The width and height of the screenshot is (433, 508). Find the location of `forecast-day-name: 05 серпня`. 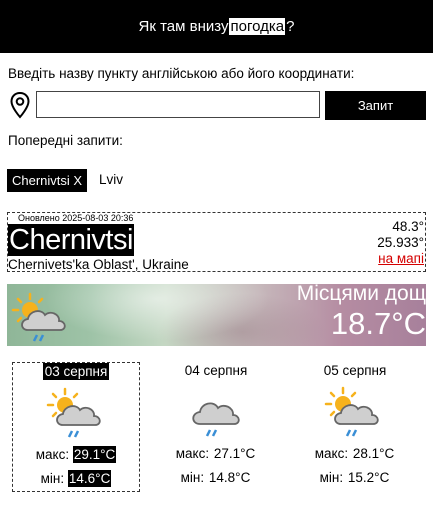

forecast-day-name: 05 серпня is located at coordinates (355, 370).